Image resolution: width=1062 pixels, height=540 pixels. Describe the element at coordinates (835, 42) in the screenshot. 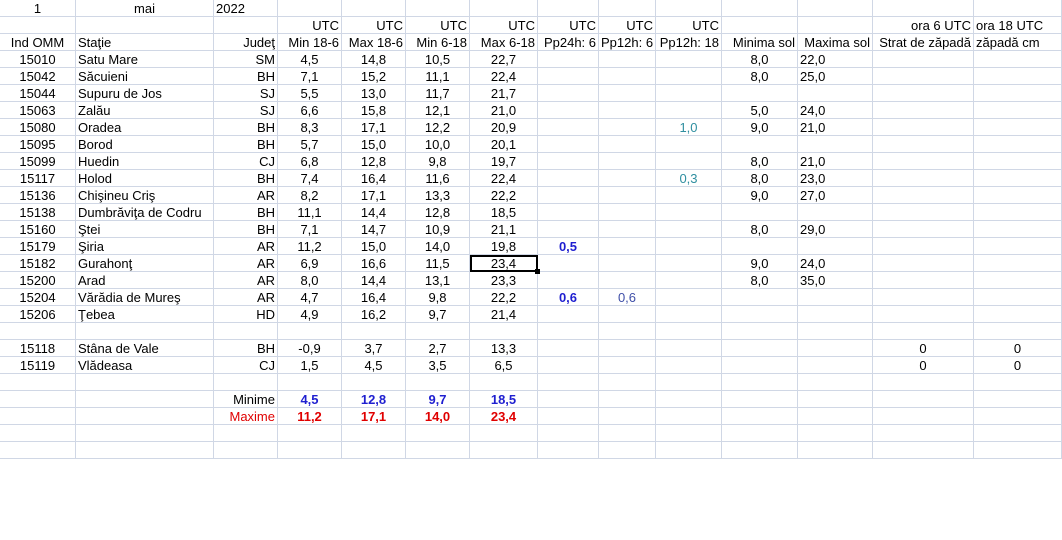

I see `column-header: Maxima sol` at that location.